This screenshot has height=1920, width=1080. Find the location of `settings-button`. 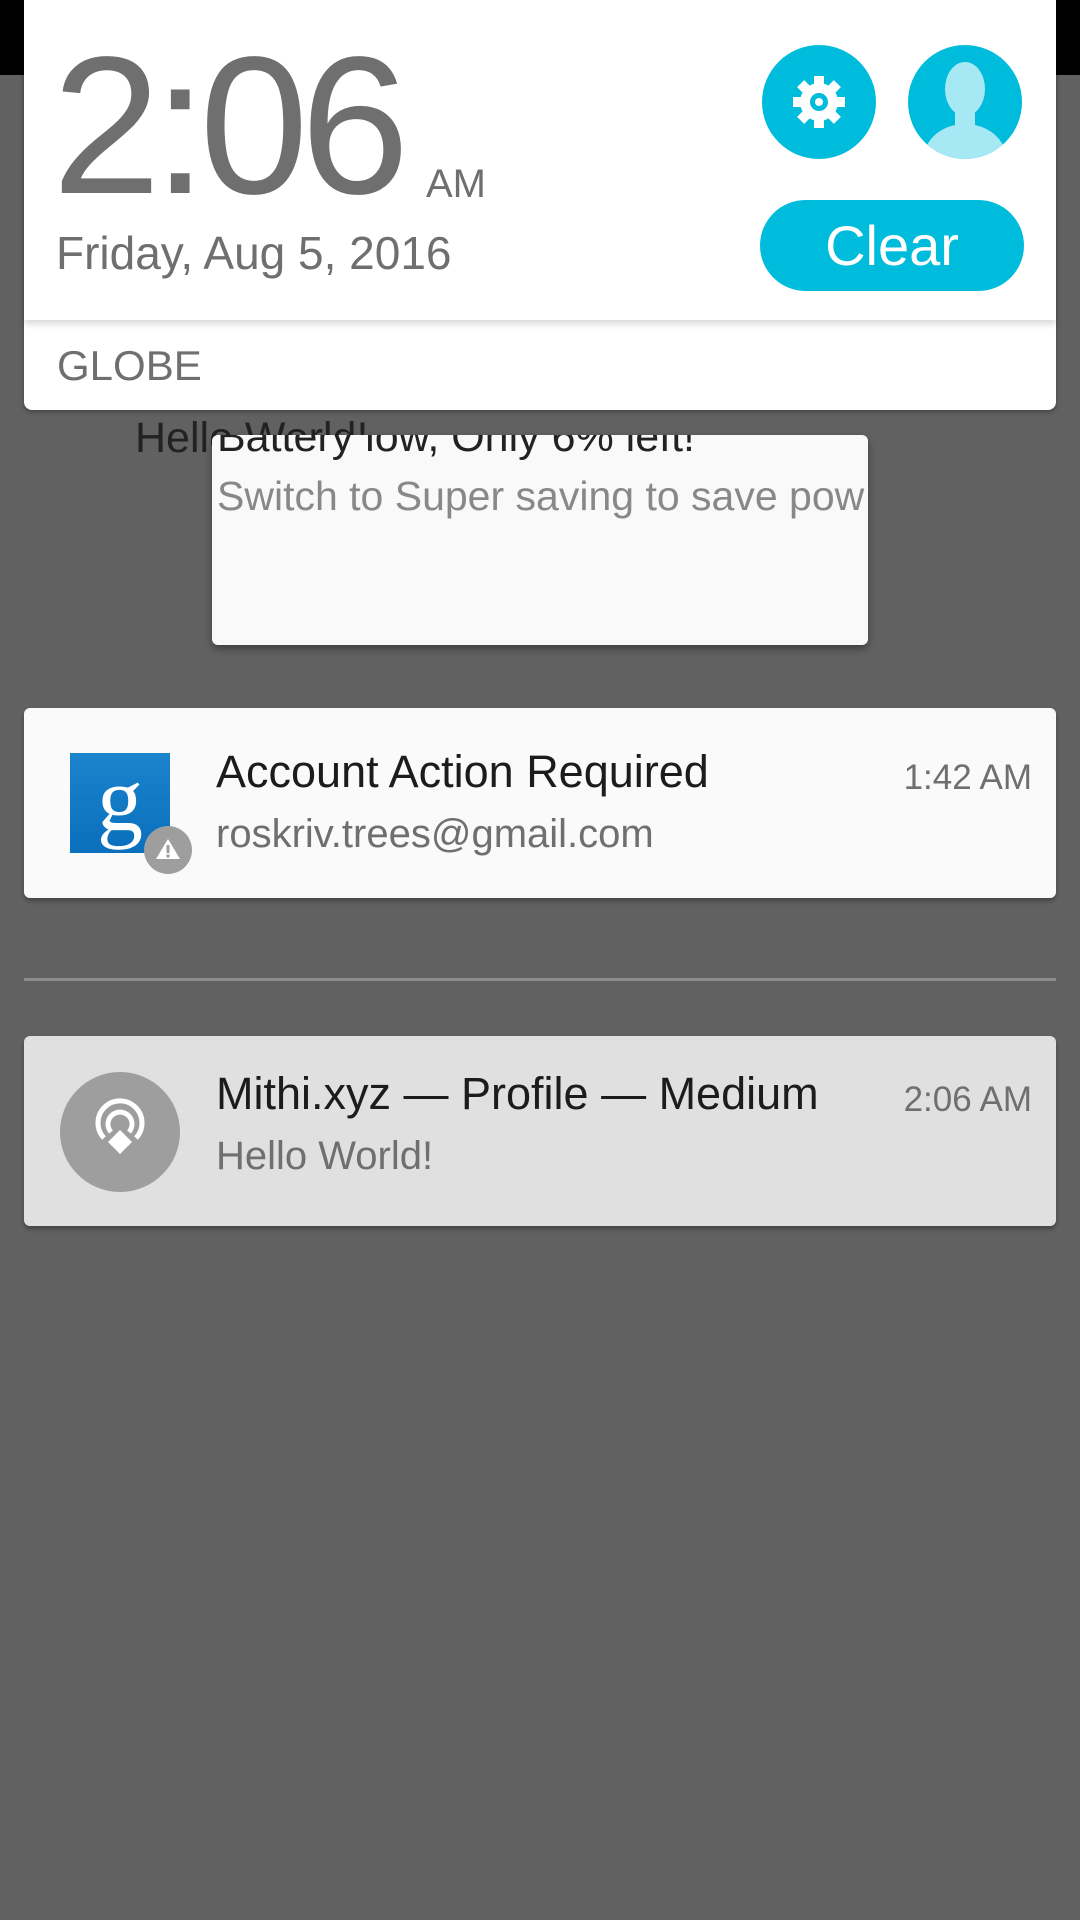

settings-button is located at coordinates (819, 102).